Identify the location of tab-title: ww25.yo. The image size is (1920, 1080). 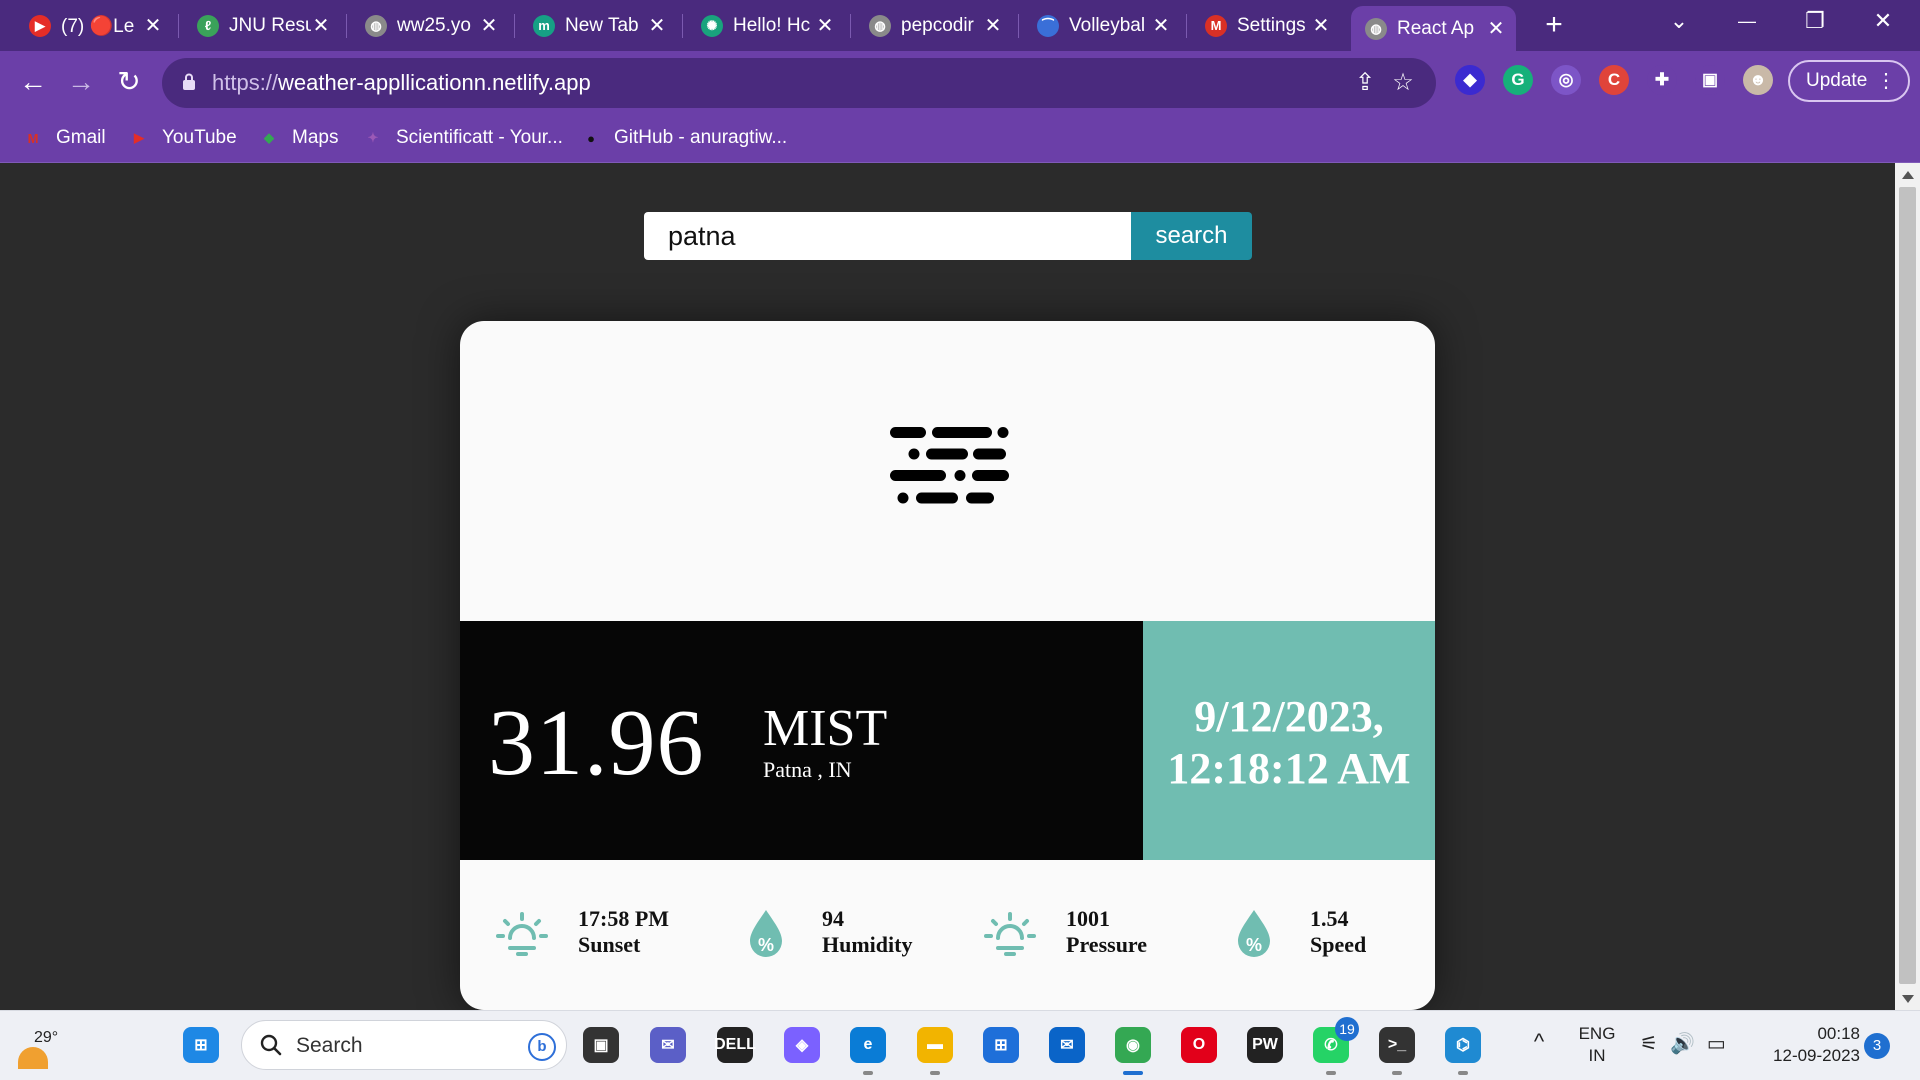
(434, 25).